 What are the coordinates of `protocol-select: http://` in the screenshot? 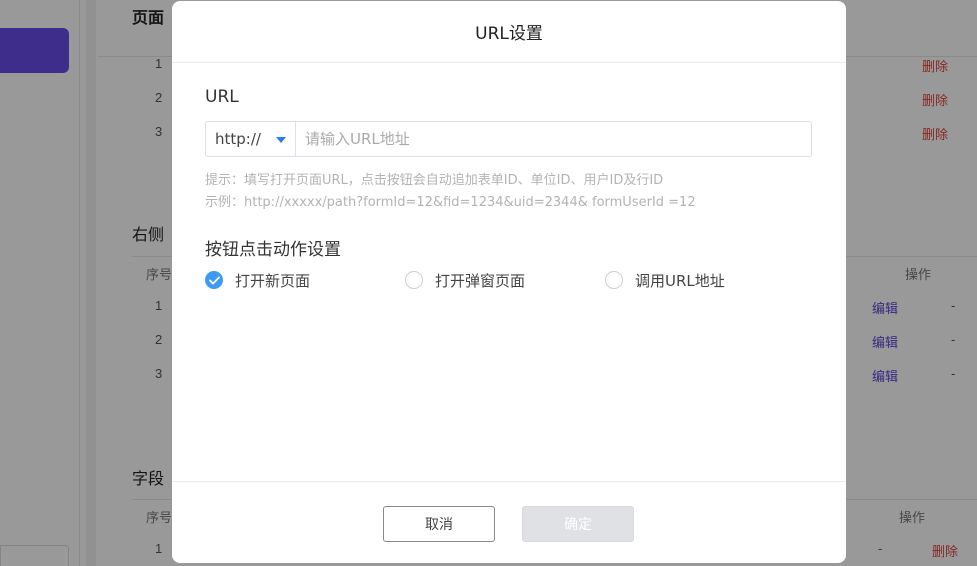 It's located at (251, 139).